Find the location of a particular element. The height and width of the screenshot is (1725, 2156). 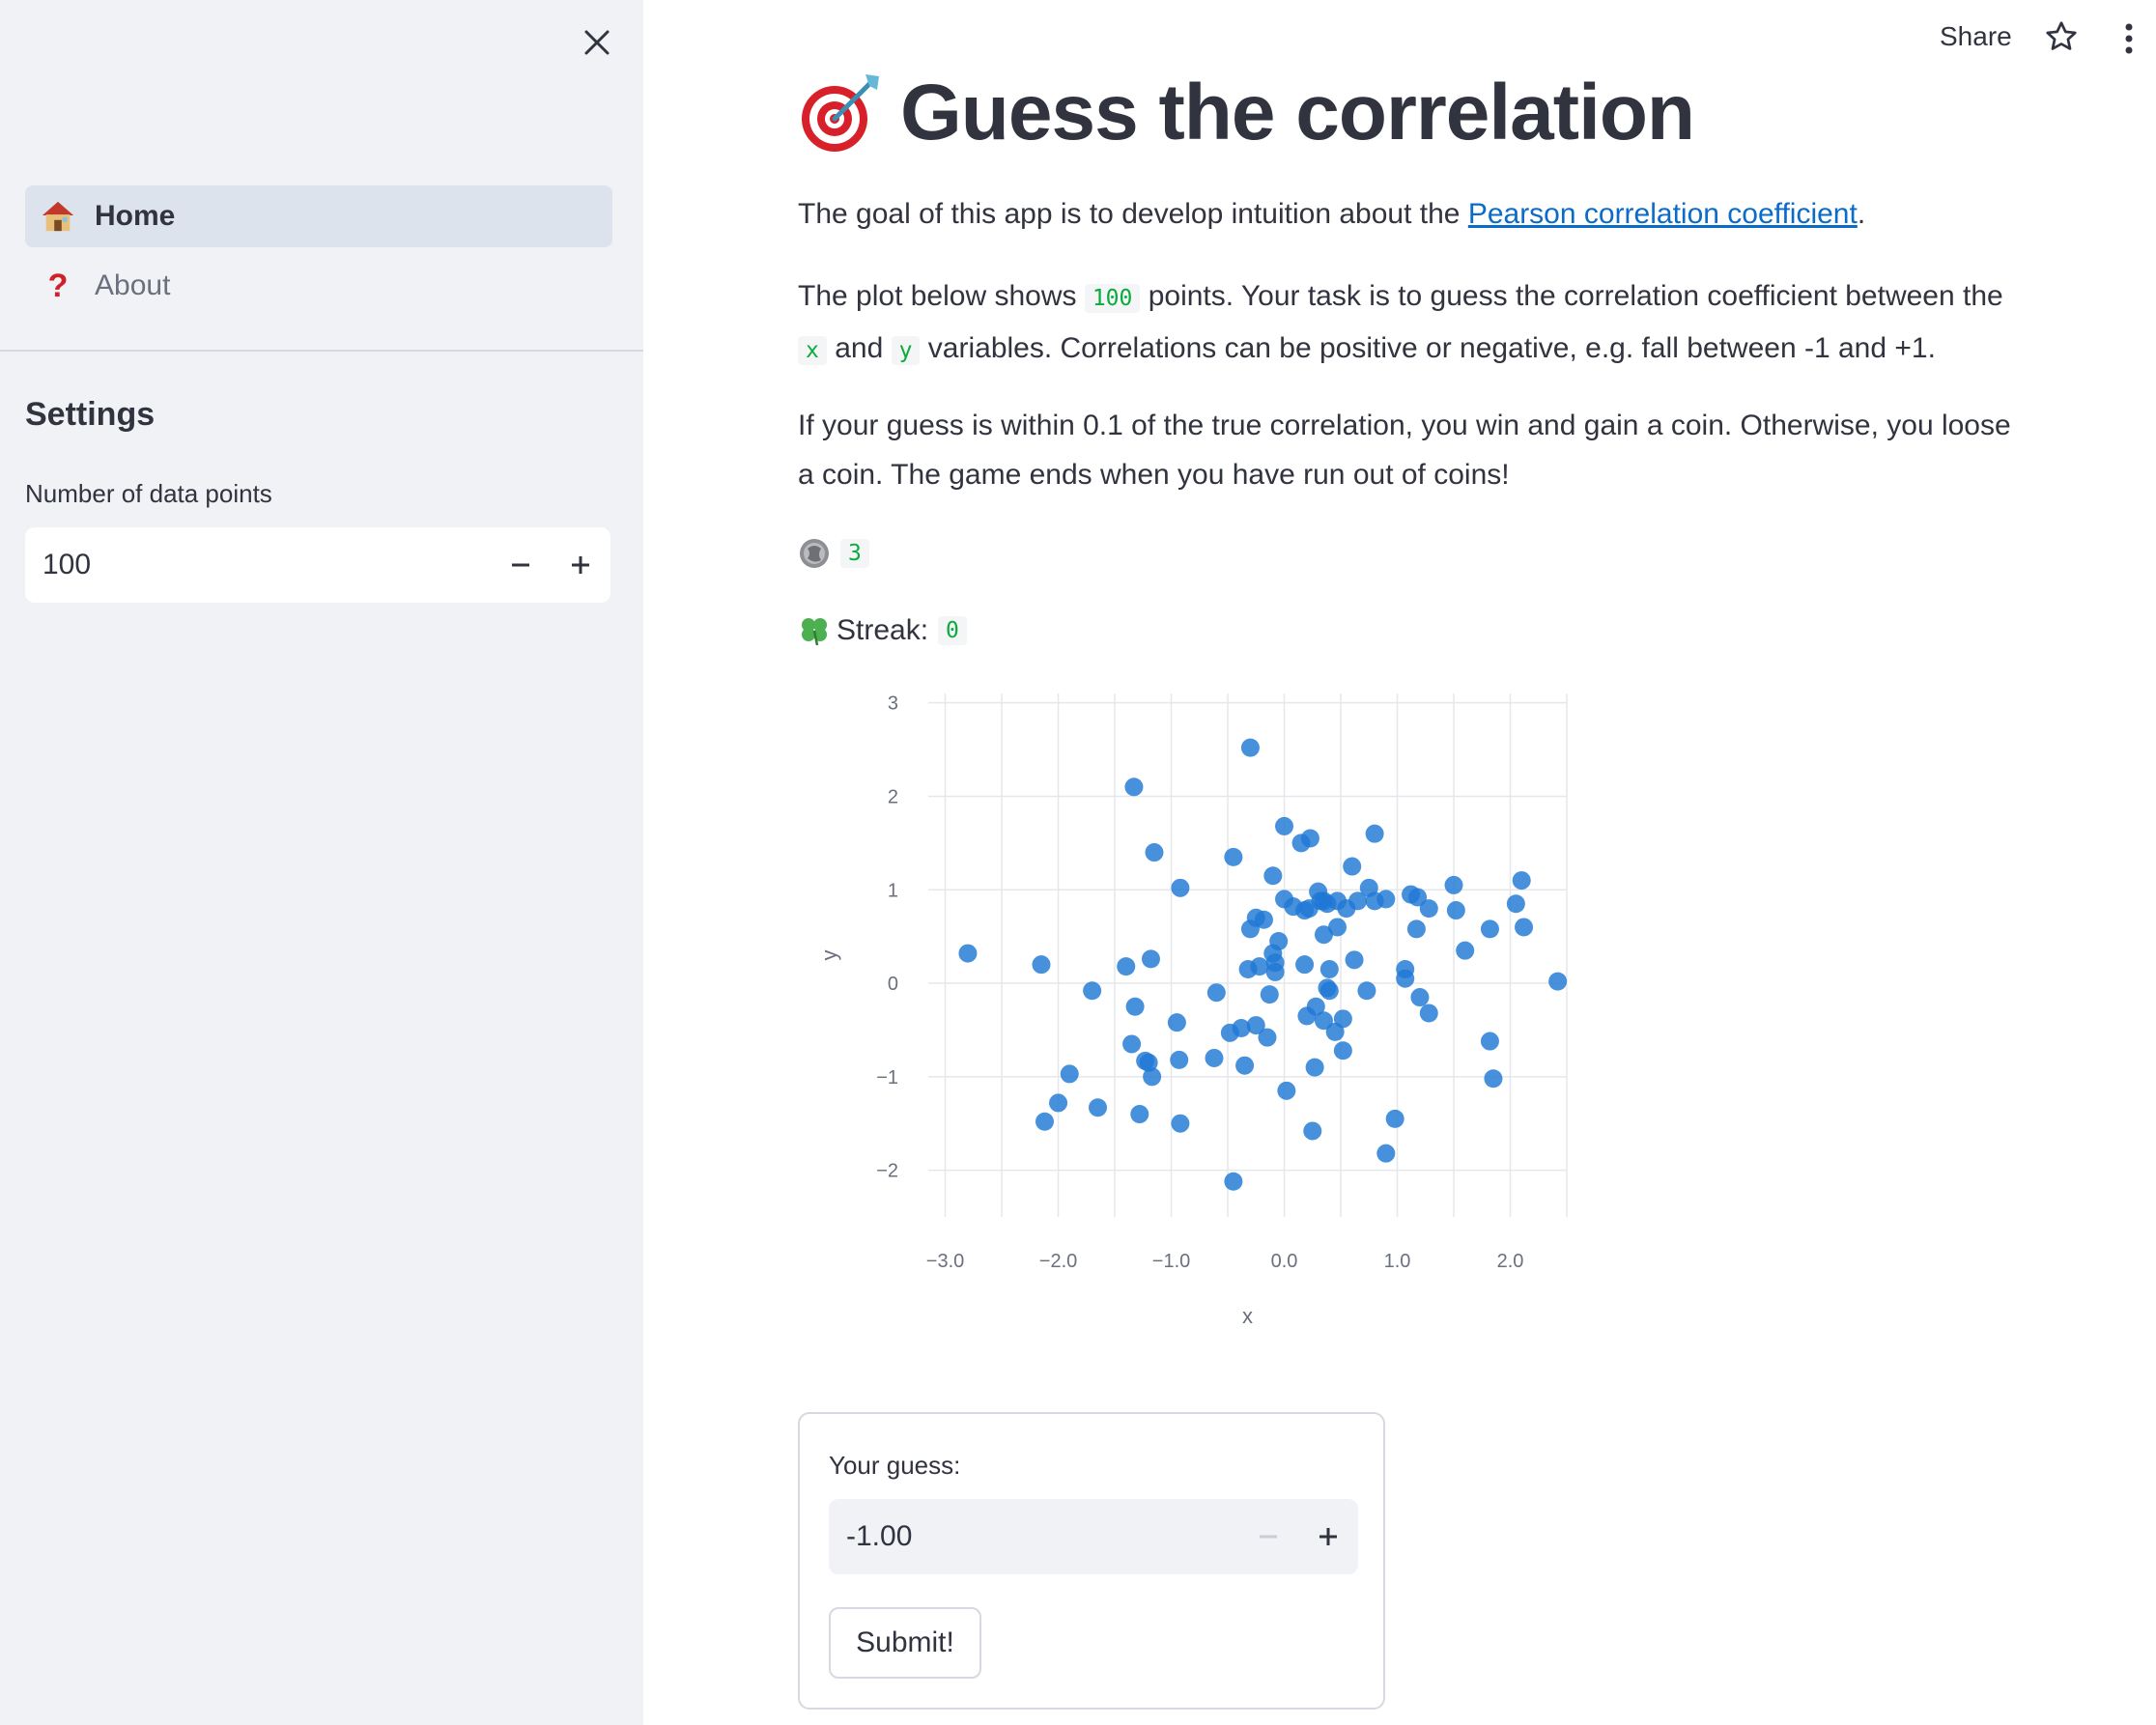

page-title-row: Guess the correlation is located at coordinates (1246, 113).